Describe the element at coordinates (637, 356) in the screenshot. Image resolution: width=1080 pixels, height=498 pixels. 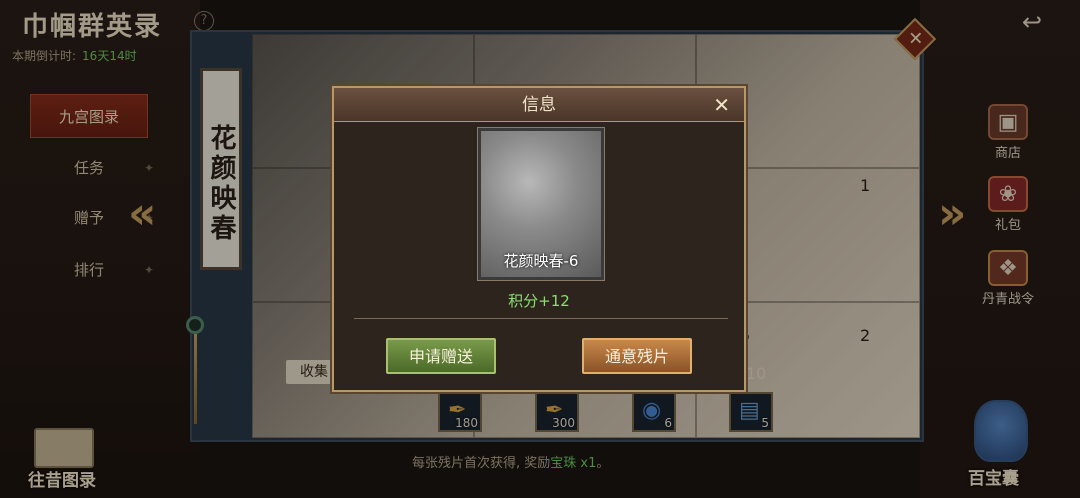
I see `exchange-fragment-button: 通意残片` at that location.